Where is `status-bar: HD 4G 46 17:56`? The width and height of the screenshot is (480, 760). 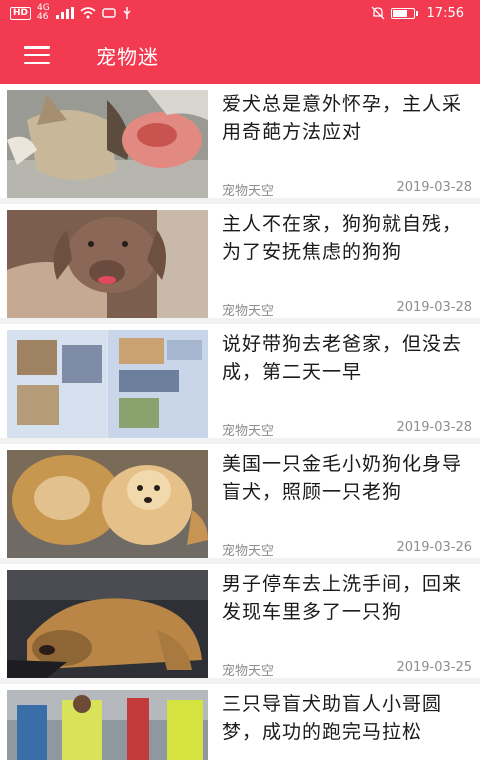
status-bar: HD 4G 46 17:56 is located at coordinates (240, 13).